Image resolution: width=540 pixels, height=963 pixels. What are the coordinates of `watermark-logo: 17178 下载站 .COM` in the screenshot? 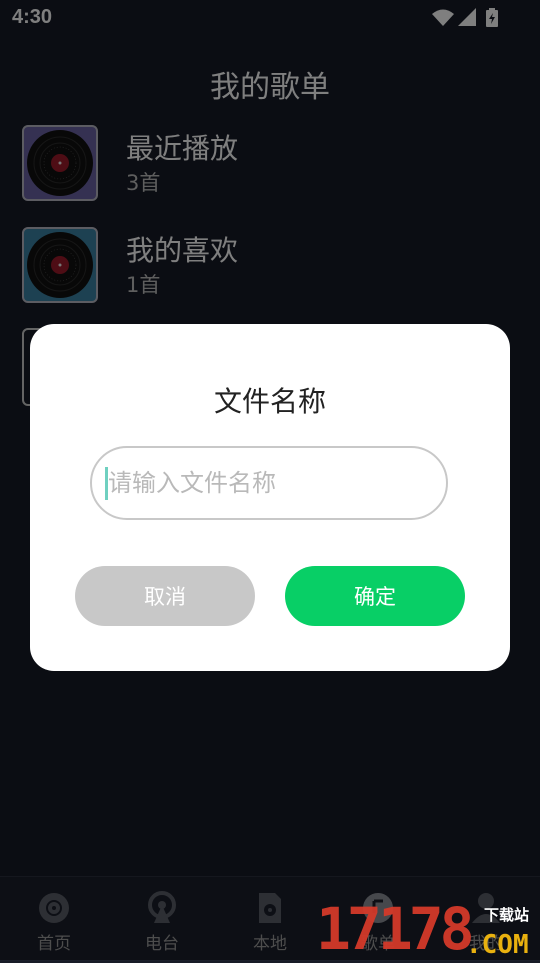 It's located at (428, 929).